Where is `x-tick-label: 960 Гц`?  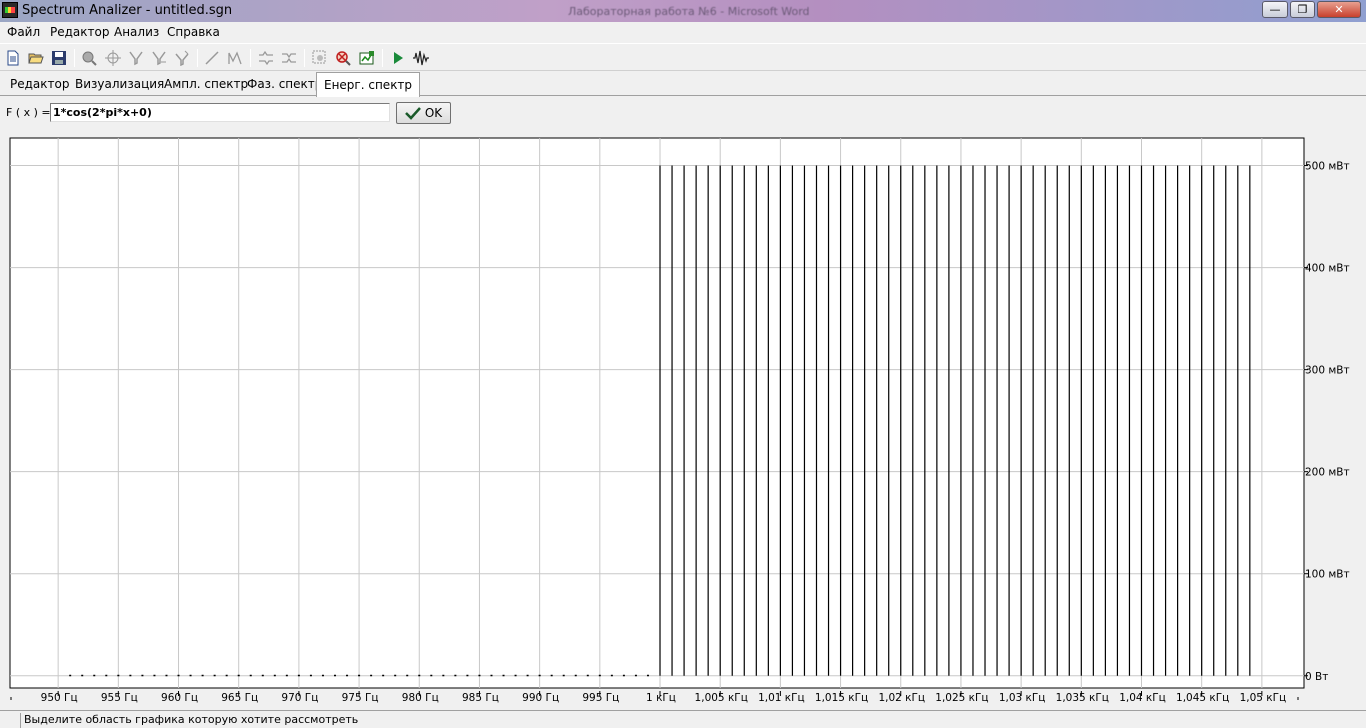
x-tick-label: 960 Гц is located at coordinates (179, 698).